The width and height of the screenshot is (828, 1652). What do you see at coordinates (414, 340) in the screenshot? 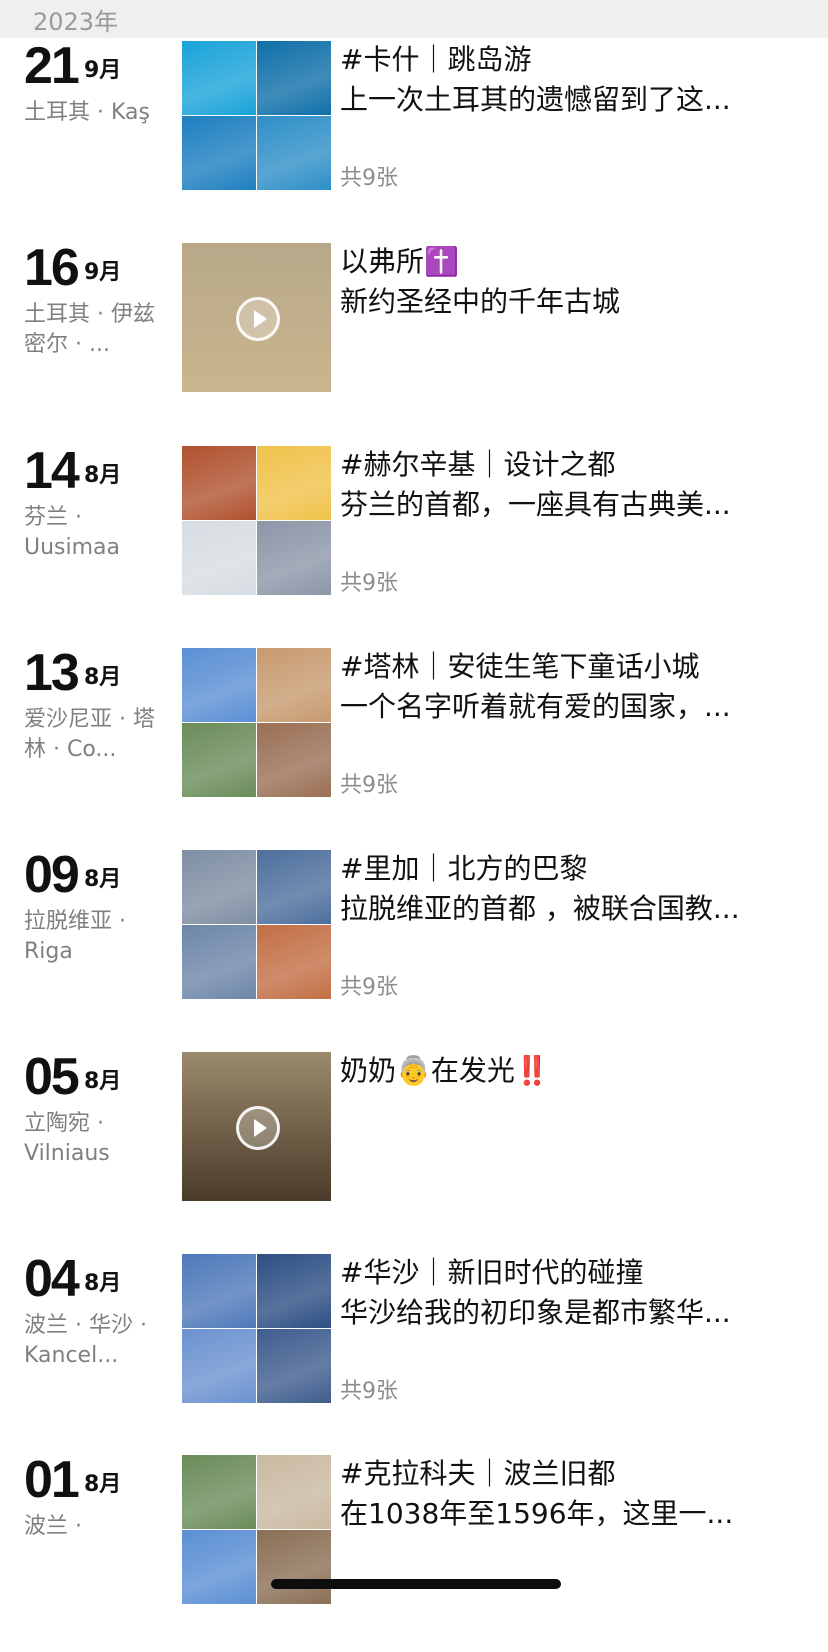
I see `timeline-entry: 16 9月土耳其 · 伊兹密尔 · ... 以弗所✝️ 新约圣经中的千年古城` at bounding box center [414, 340].